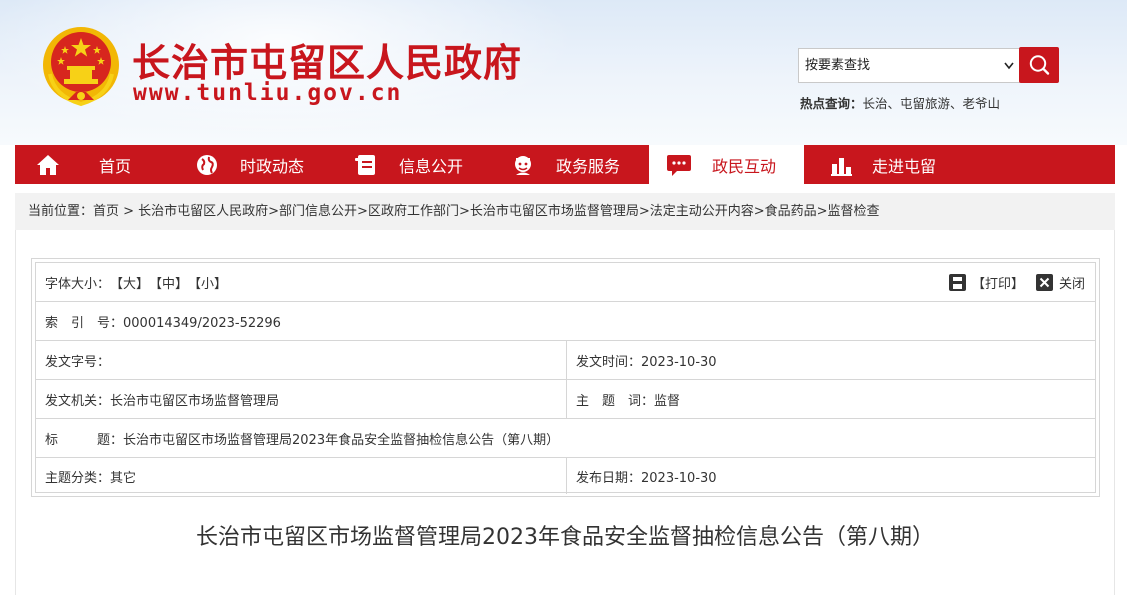 Image resolution: width=1127 pixels, height=595 pixels. I want to click on nav-item-about: 走进屯留, so click(882, 164).